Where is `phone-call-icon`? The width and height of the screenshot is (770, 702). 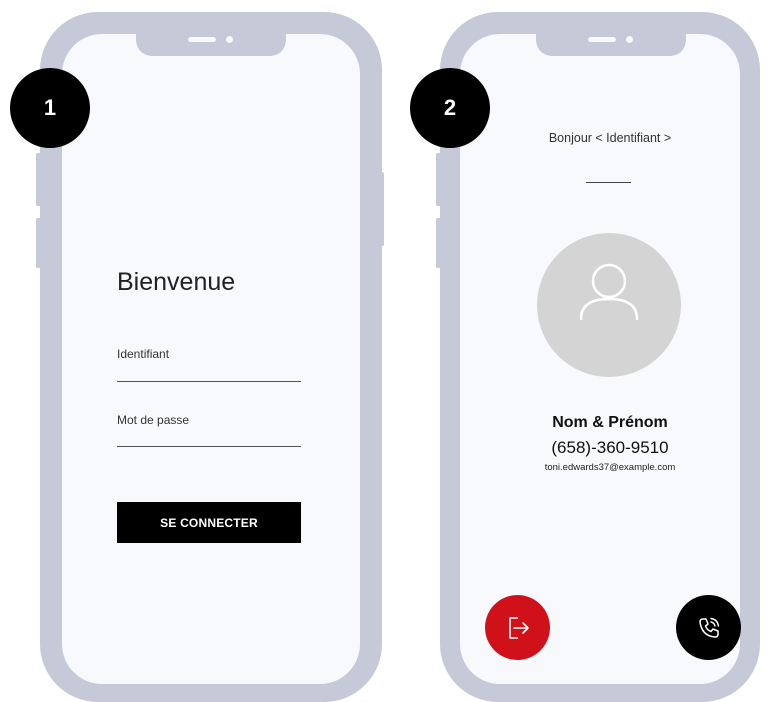
phone-call-icon is located at coordinates (708, 627).